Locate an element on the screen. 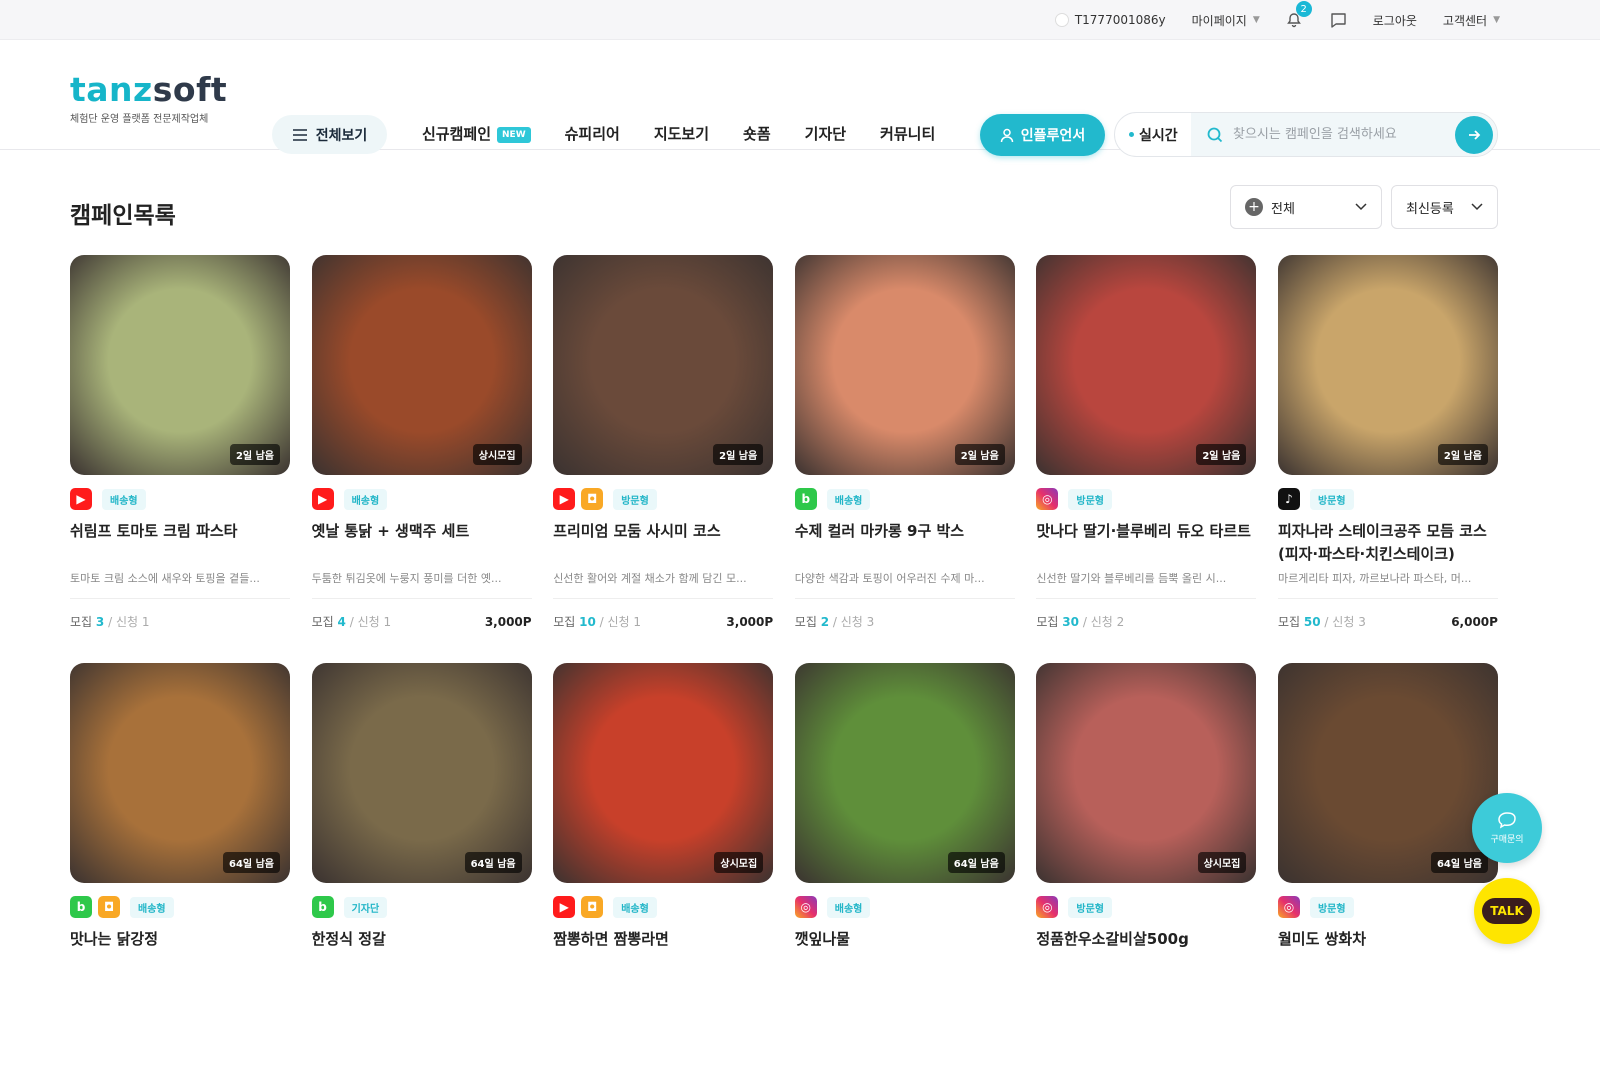 The width and height of the screenshot is (1600, 1071). logo-subtitle: 체험단 운영 플랫폼 전문제작업체 is located at coordinates (139, 119).